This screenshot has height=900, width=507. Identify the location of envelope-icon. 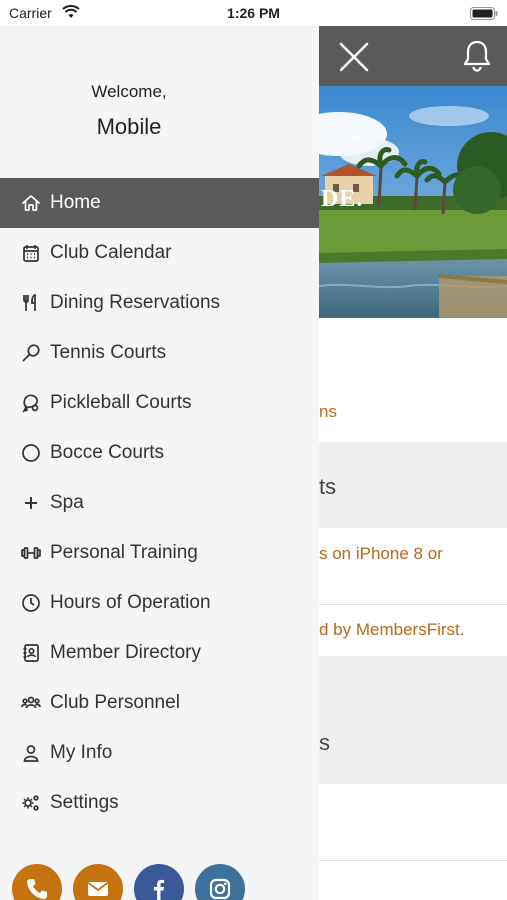
(98, 889).